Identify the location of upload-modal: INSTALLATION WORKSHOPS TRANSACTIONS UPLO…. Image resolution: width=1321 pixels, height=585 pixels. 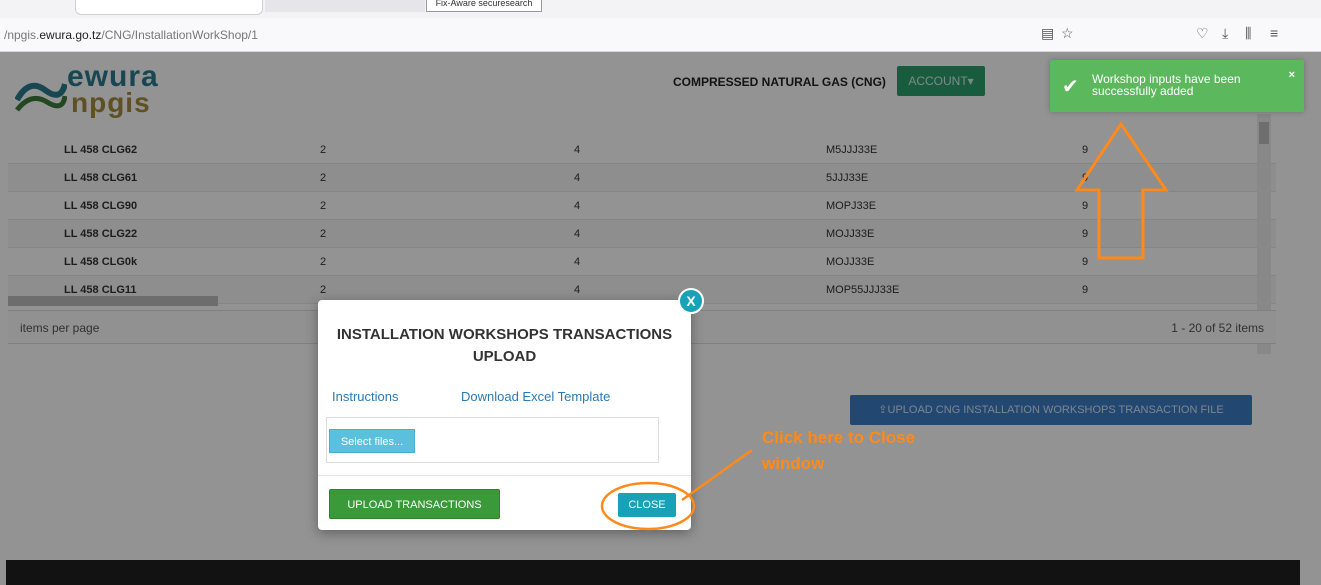
(504, 415).